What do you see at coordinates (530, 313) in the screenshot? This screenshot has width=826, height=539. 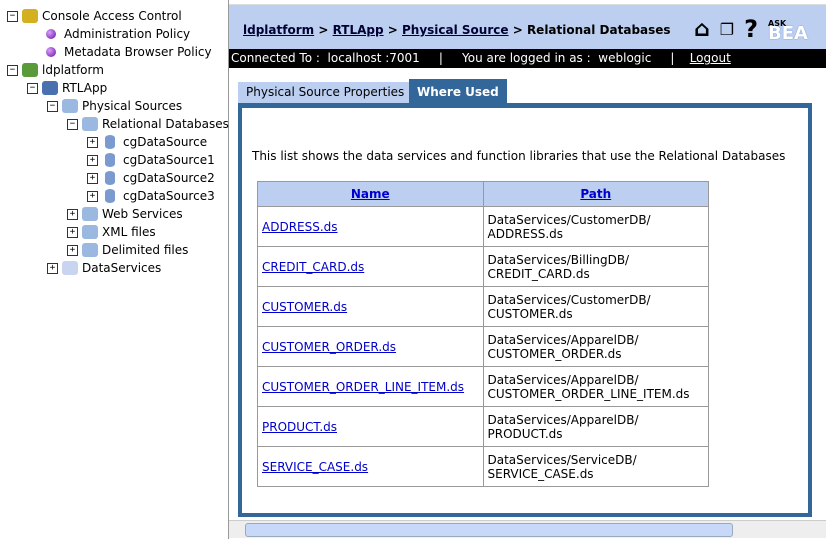 I see `path-file: CUSTOMER.ds` at bounding box center [530, 313].